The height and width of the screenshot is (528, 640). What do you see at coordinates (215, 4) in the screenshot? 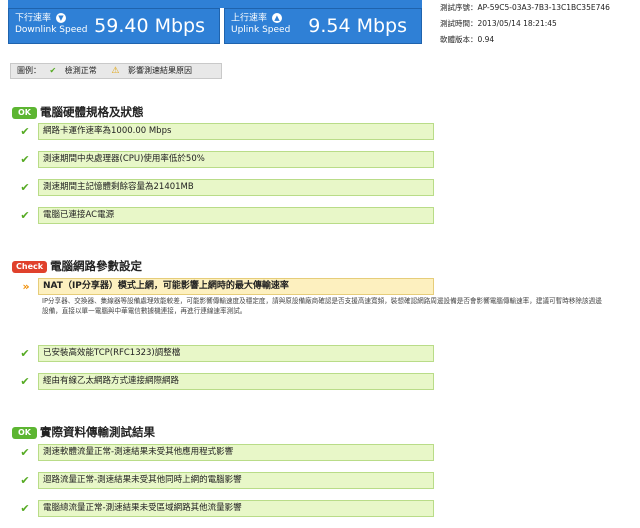
I see `header-strip` at bounding box center [215, 4].